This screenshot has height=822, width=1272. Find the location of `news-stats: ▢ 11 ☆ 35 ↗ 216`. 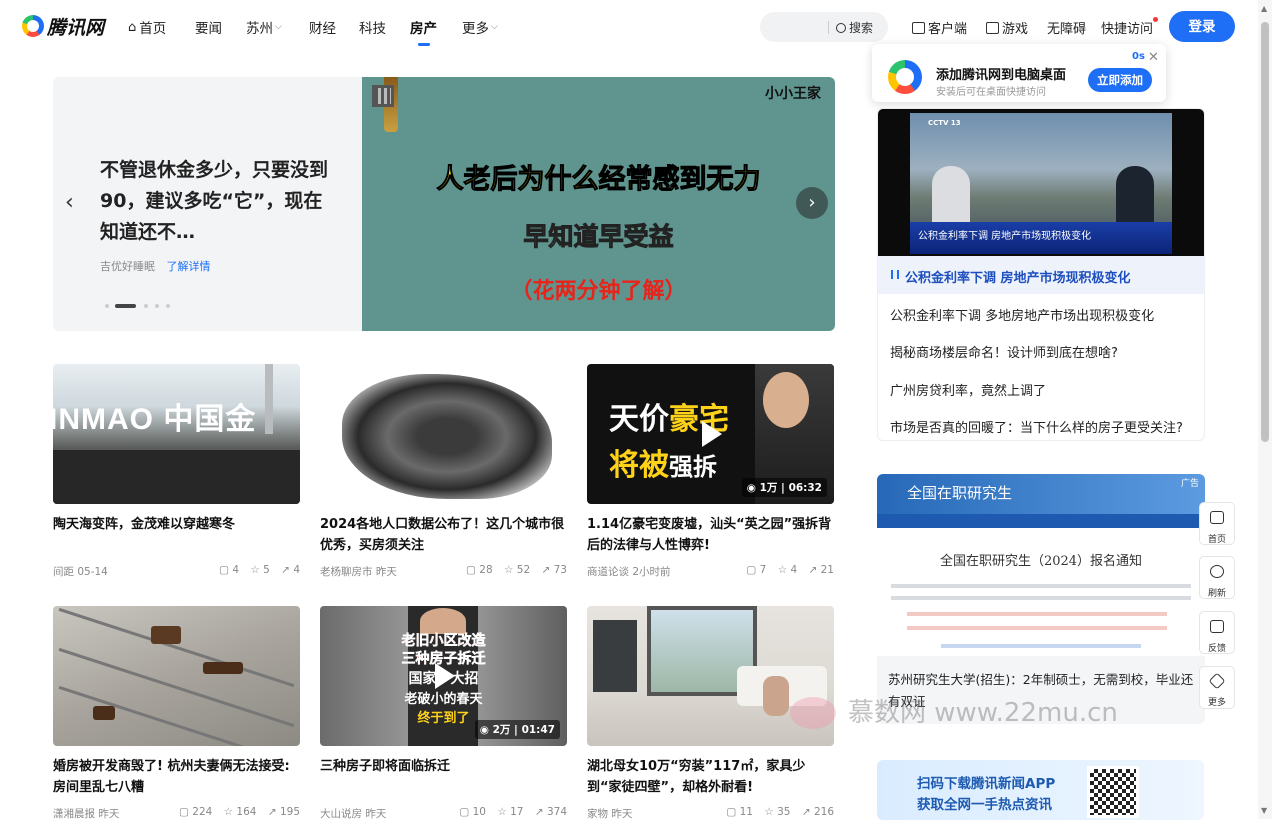

news-stats: ▢ 11 ☆ 35 ↗ 216 is located at coordinates (776, 812).